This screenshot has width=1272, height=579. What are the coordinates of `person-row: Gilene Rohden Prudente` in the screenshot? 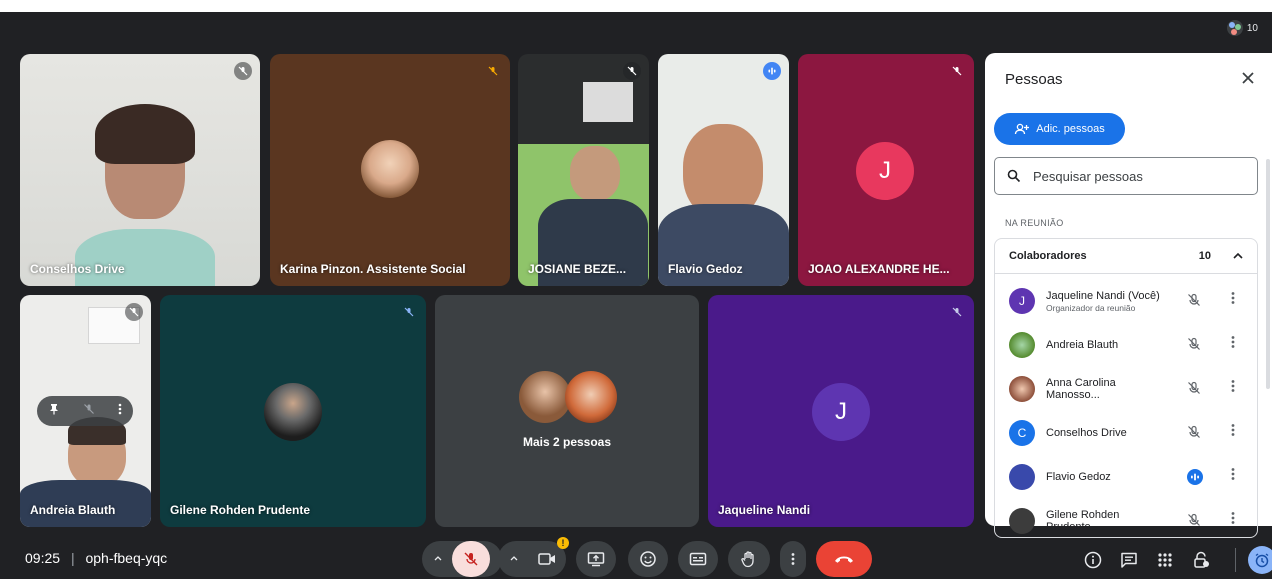 It's located at (1126, 518).